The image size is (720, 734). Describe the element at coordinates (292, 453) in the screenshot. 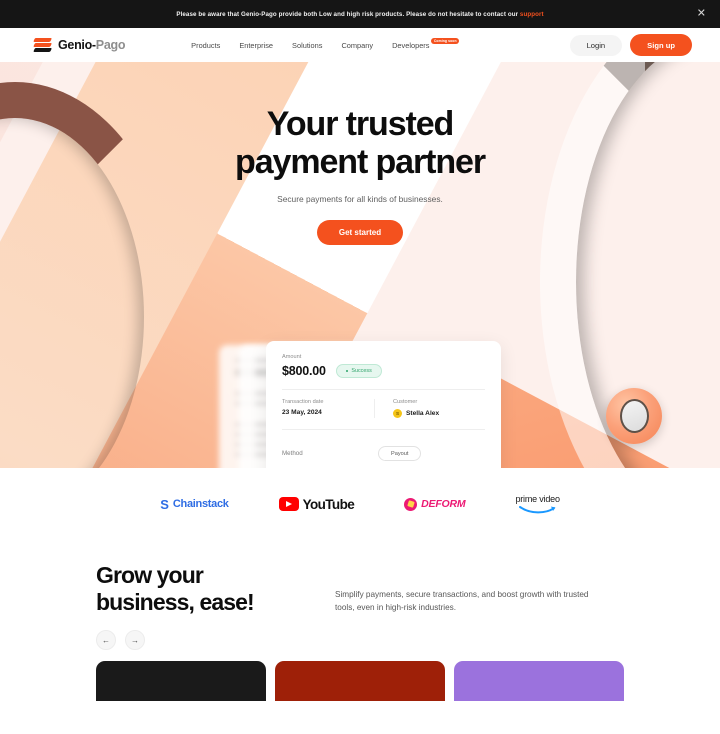

I see `row-key-method: Method` at that location.